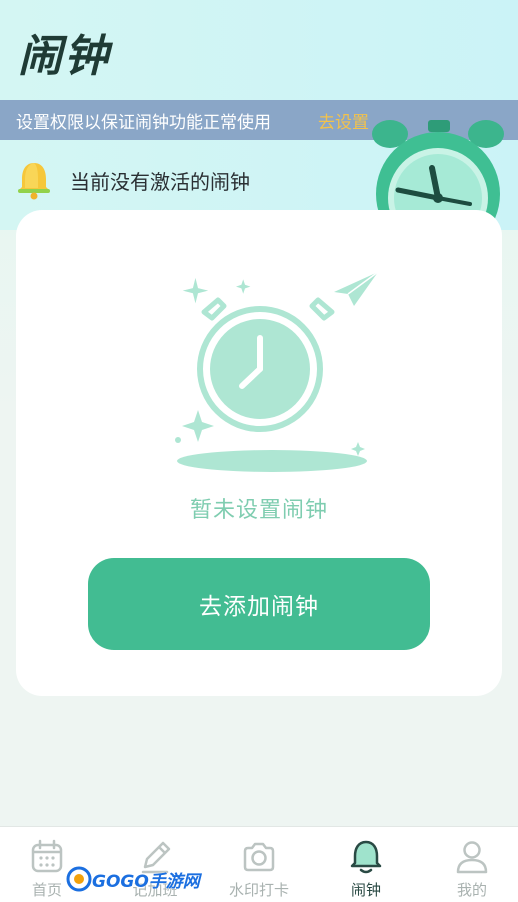 The image size is (518, 902). What do you see at coordinates (160, 181) in the screenshot?
I see `alarm-status-text: 当前没有激活的闹钟` at bounding box center [160, 181].